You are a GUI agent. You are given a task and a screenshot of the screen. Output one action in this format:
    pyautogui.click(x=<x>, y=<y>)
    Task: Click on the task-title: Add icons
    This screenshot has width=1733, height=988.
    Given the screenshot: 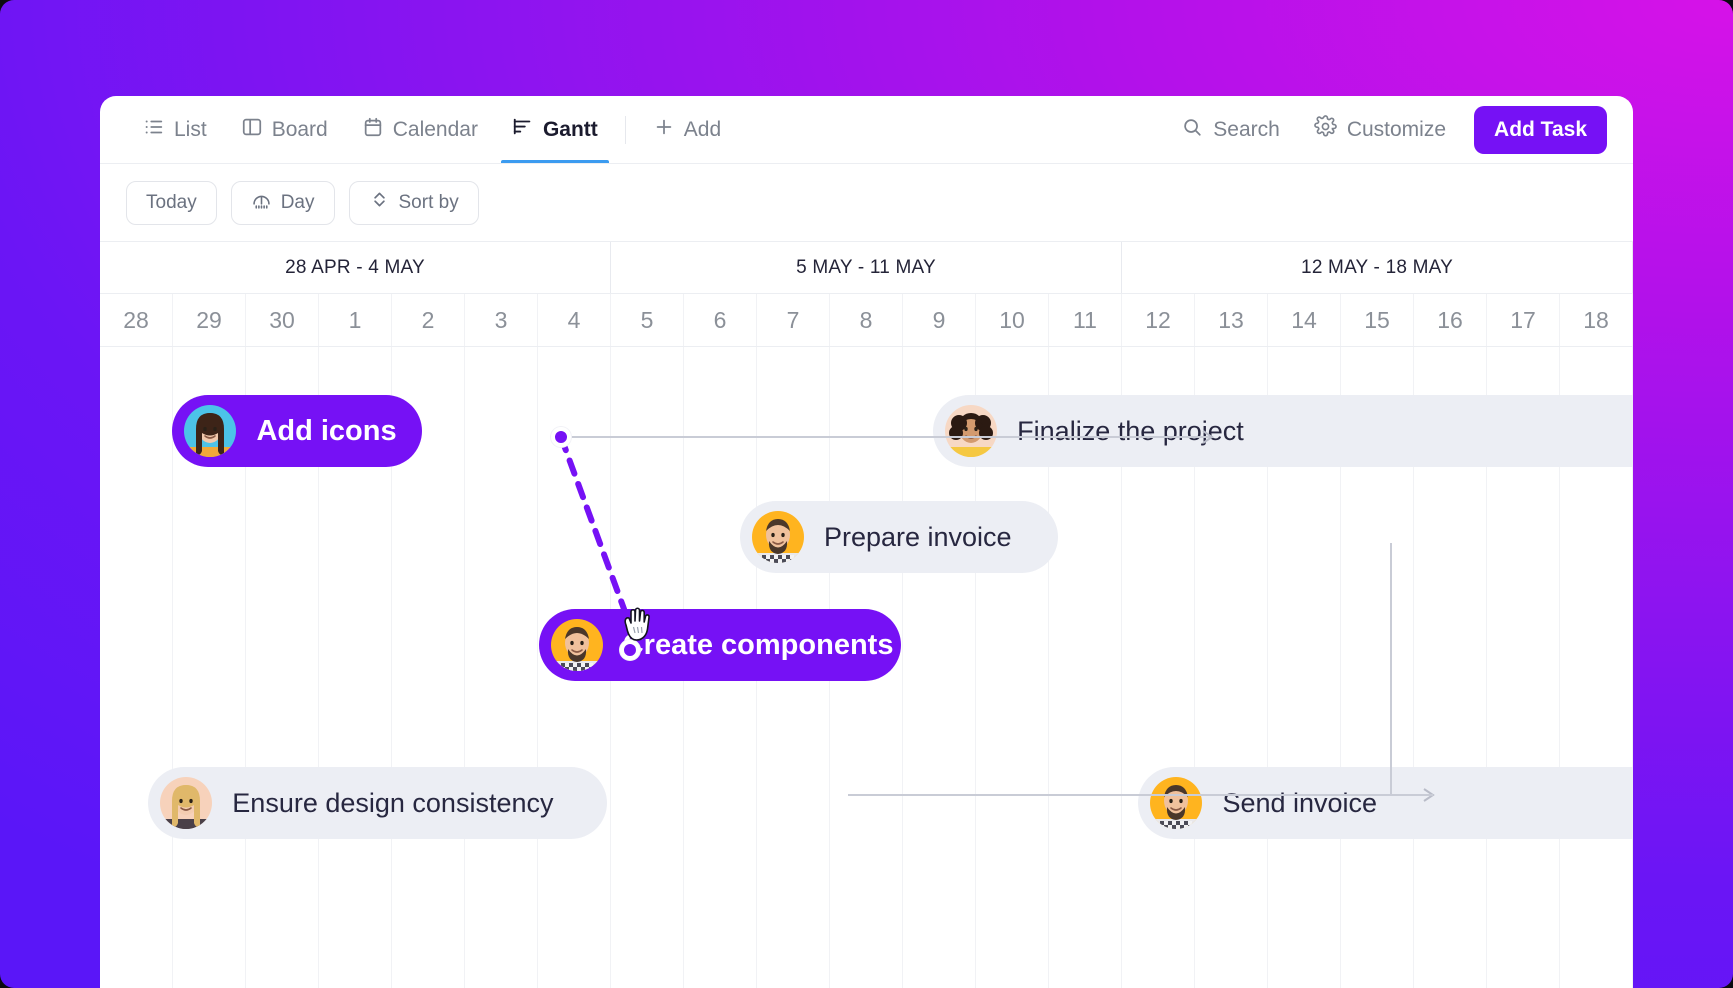 What is the action you would take?
    pyautogui.click(x=326, y=430)
    